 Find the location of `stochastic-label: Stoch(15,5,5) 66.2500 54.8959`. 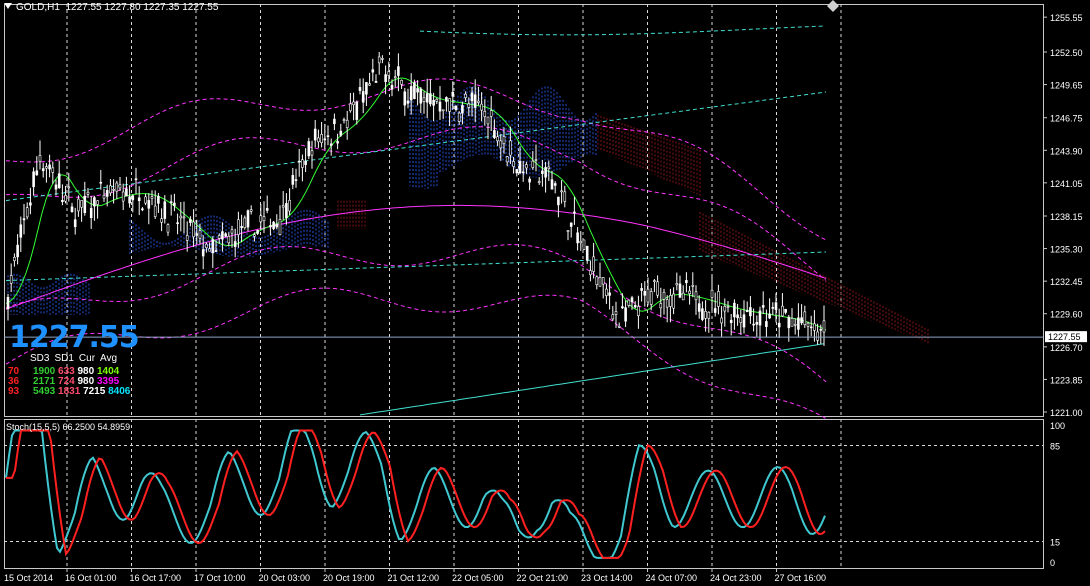

stochastic-label: Stoch(15,5,5) 66.2500 54.8959 is located at coordinates (68, 427).